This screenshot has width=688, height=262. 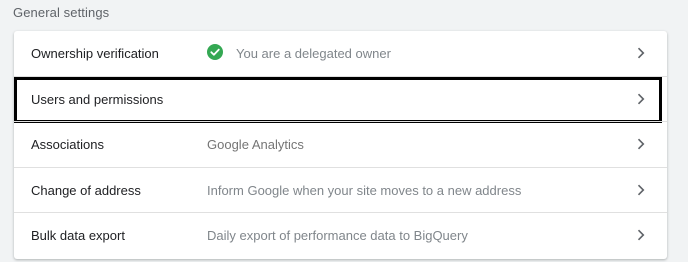 I want to click on row-label: Bulk data export, so click(x=78, y=235).